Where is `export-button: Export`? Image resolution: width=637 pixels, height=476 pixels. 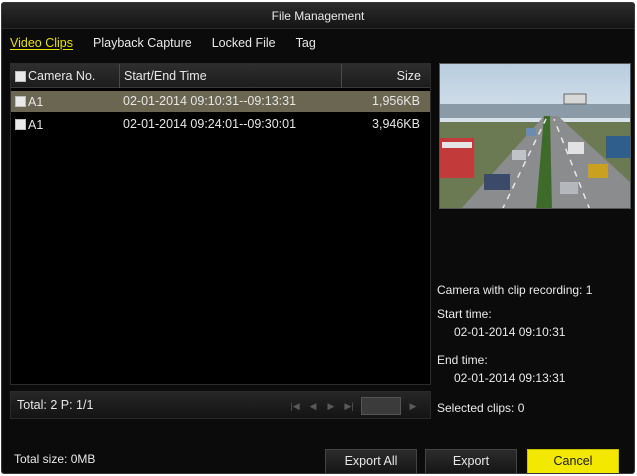
export-button: Export is located at coordinates (471, 461).